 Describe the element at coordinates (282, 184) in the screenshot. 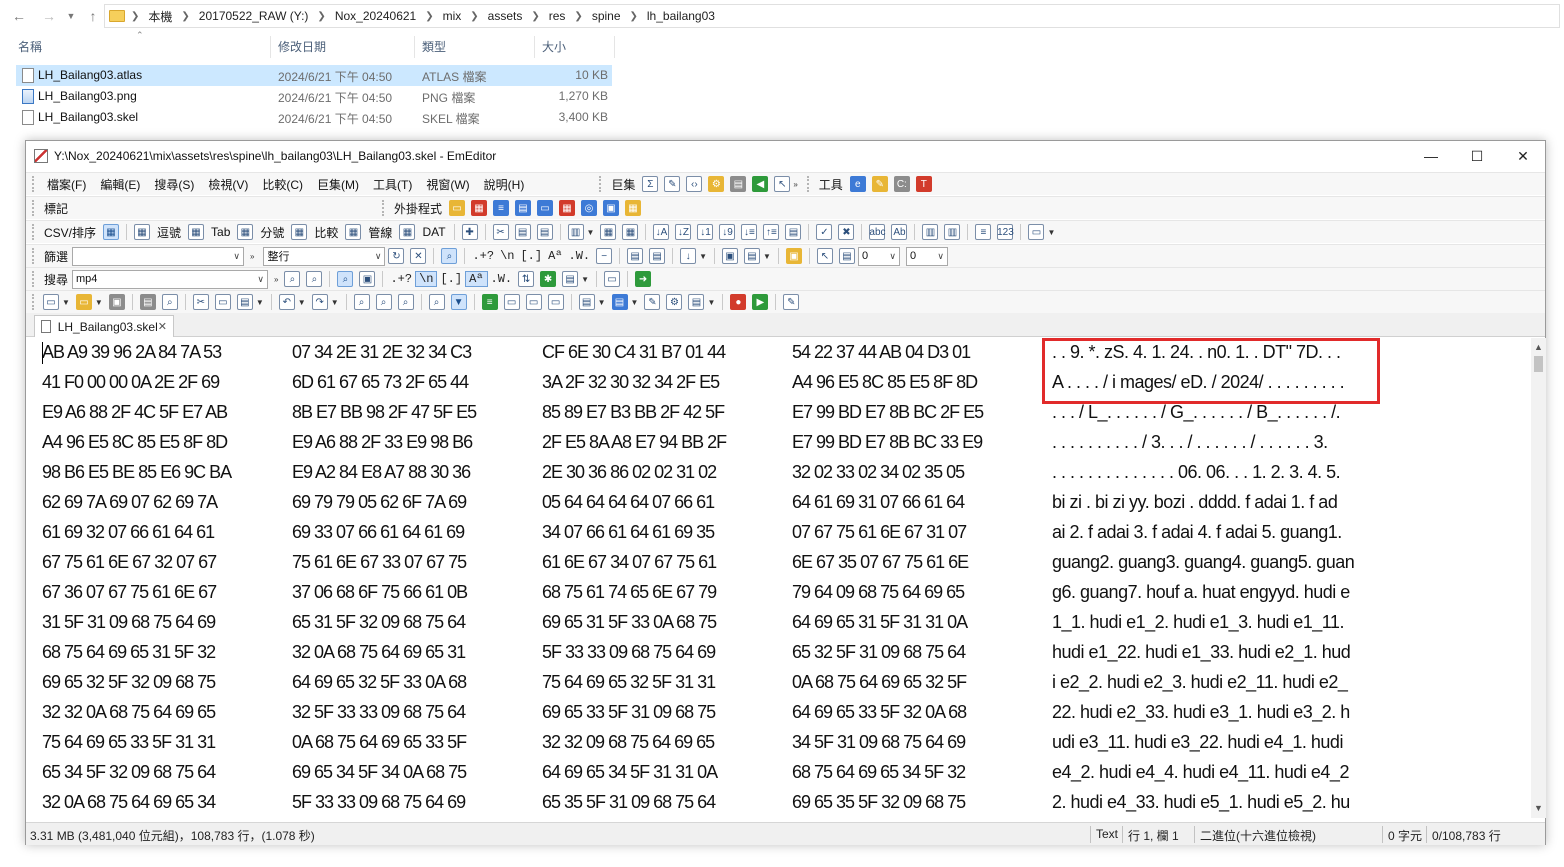

I see `menu-compare: 比較(C)` at that location.